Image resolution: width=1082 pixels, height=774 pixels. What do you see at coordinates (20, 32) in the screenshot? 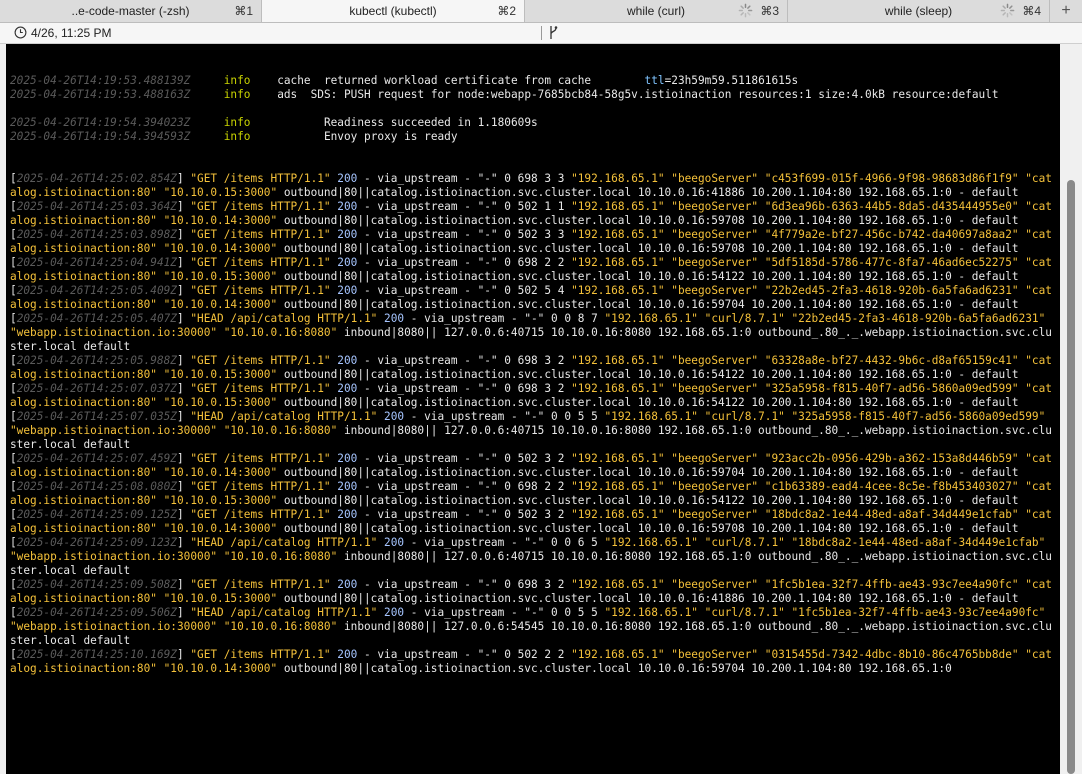
I see `clock-icon` at bounding box center [20, 32].